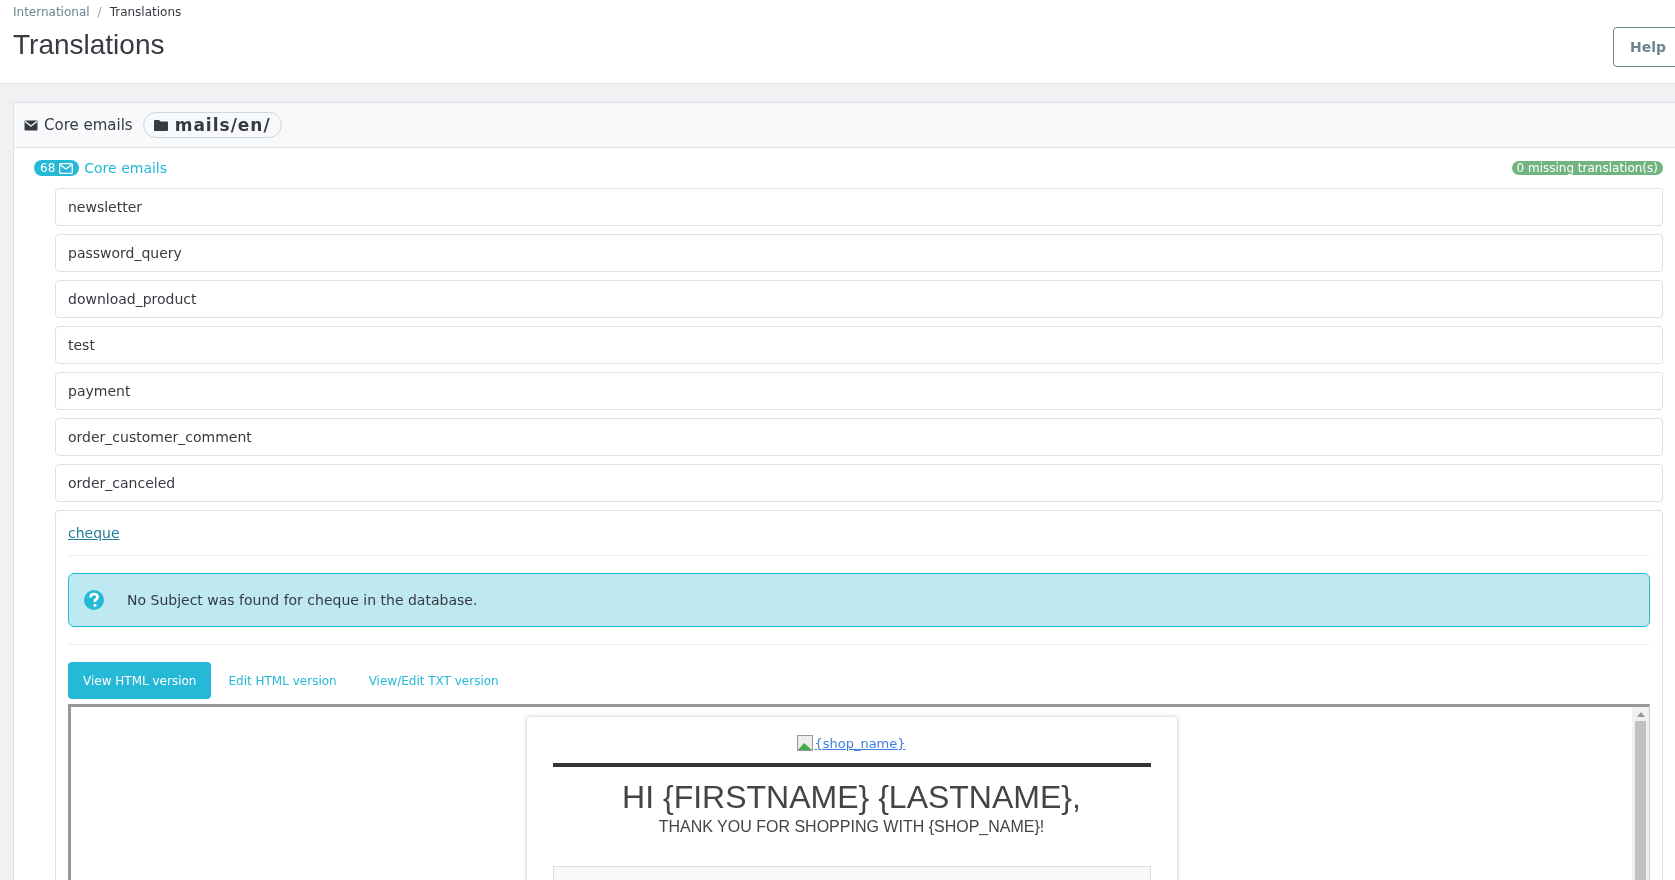 Image resolution: width=1675 pixels, height=880 pixels. I want to click on template-row: newsletter, so click(859, 207).